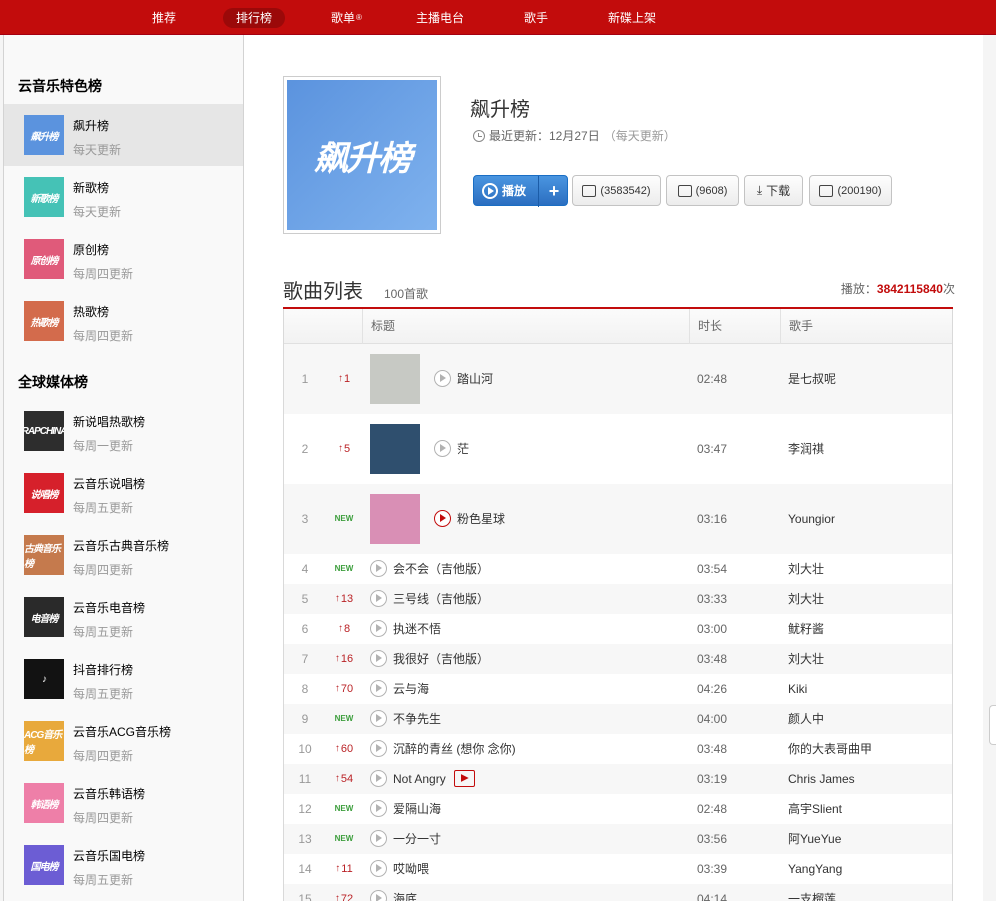  I want to click on comment-button: (200190), so click(850, 190).